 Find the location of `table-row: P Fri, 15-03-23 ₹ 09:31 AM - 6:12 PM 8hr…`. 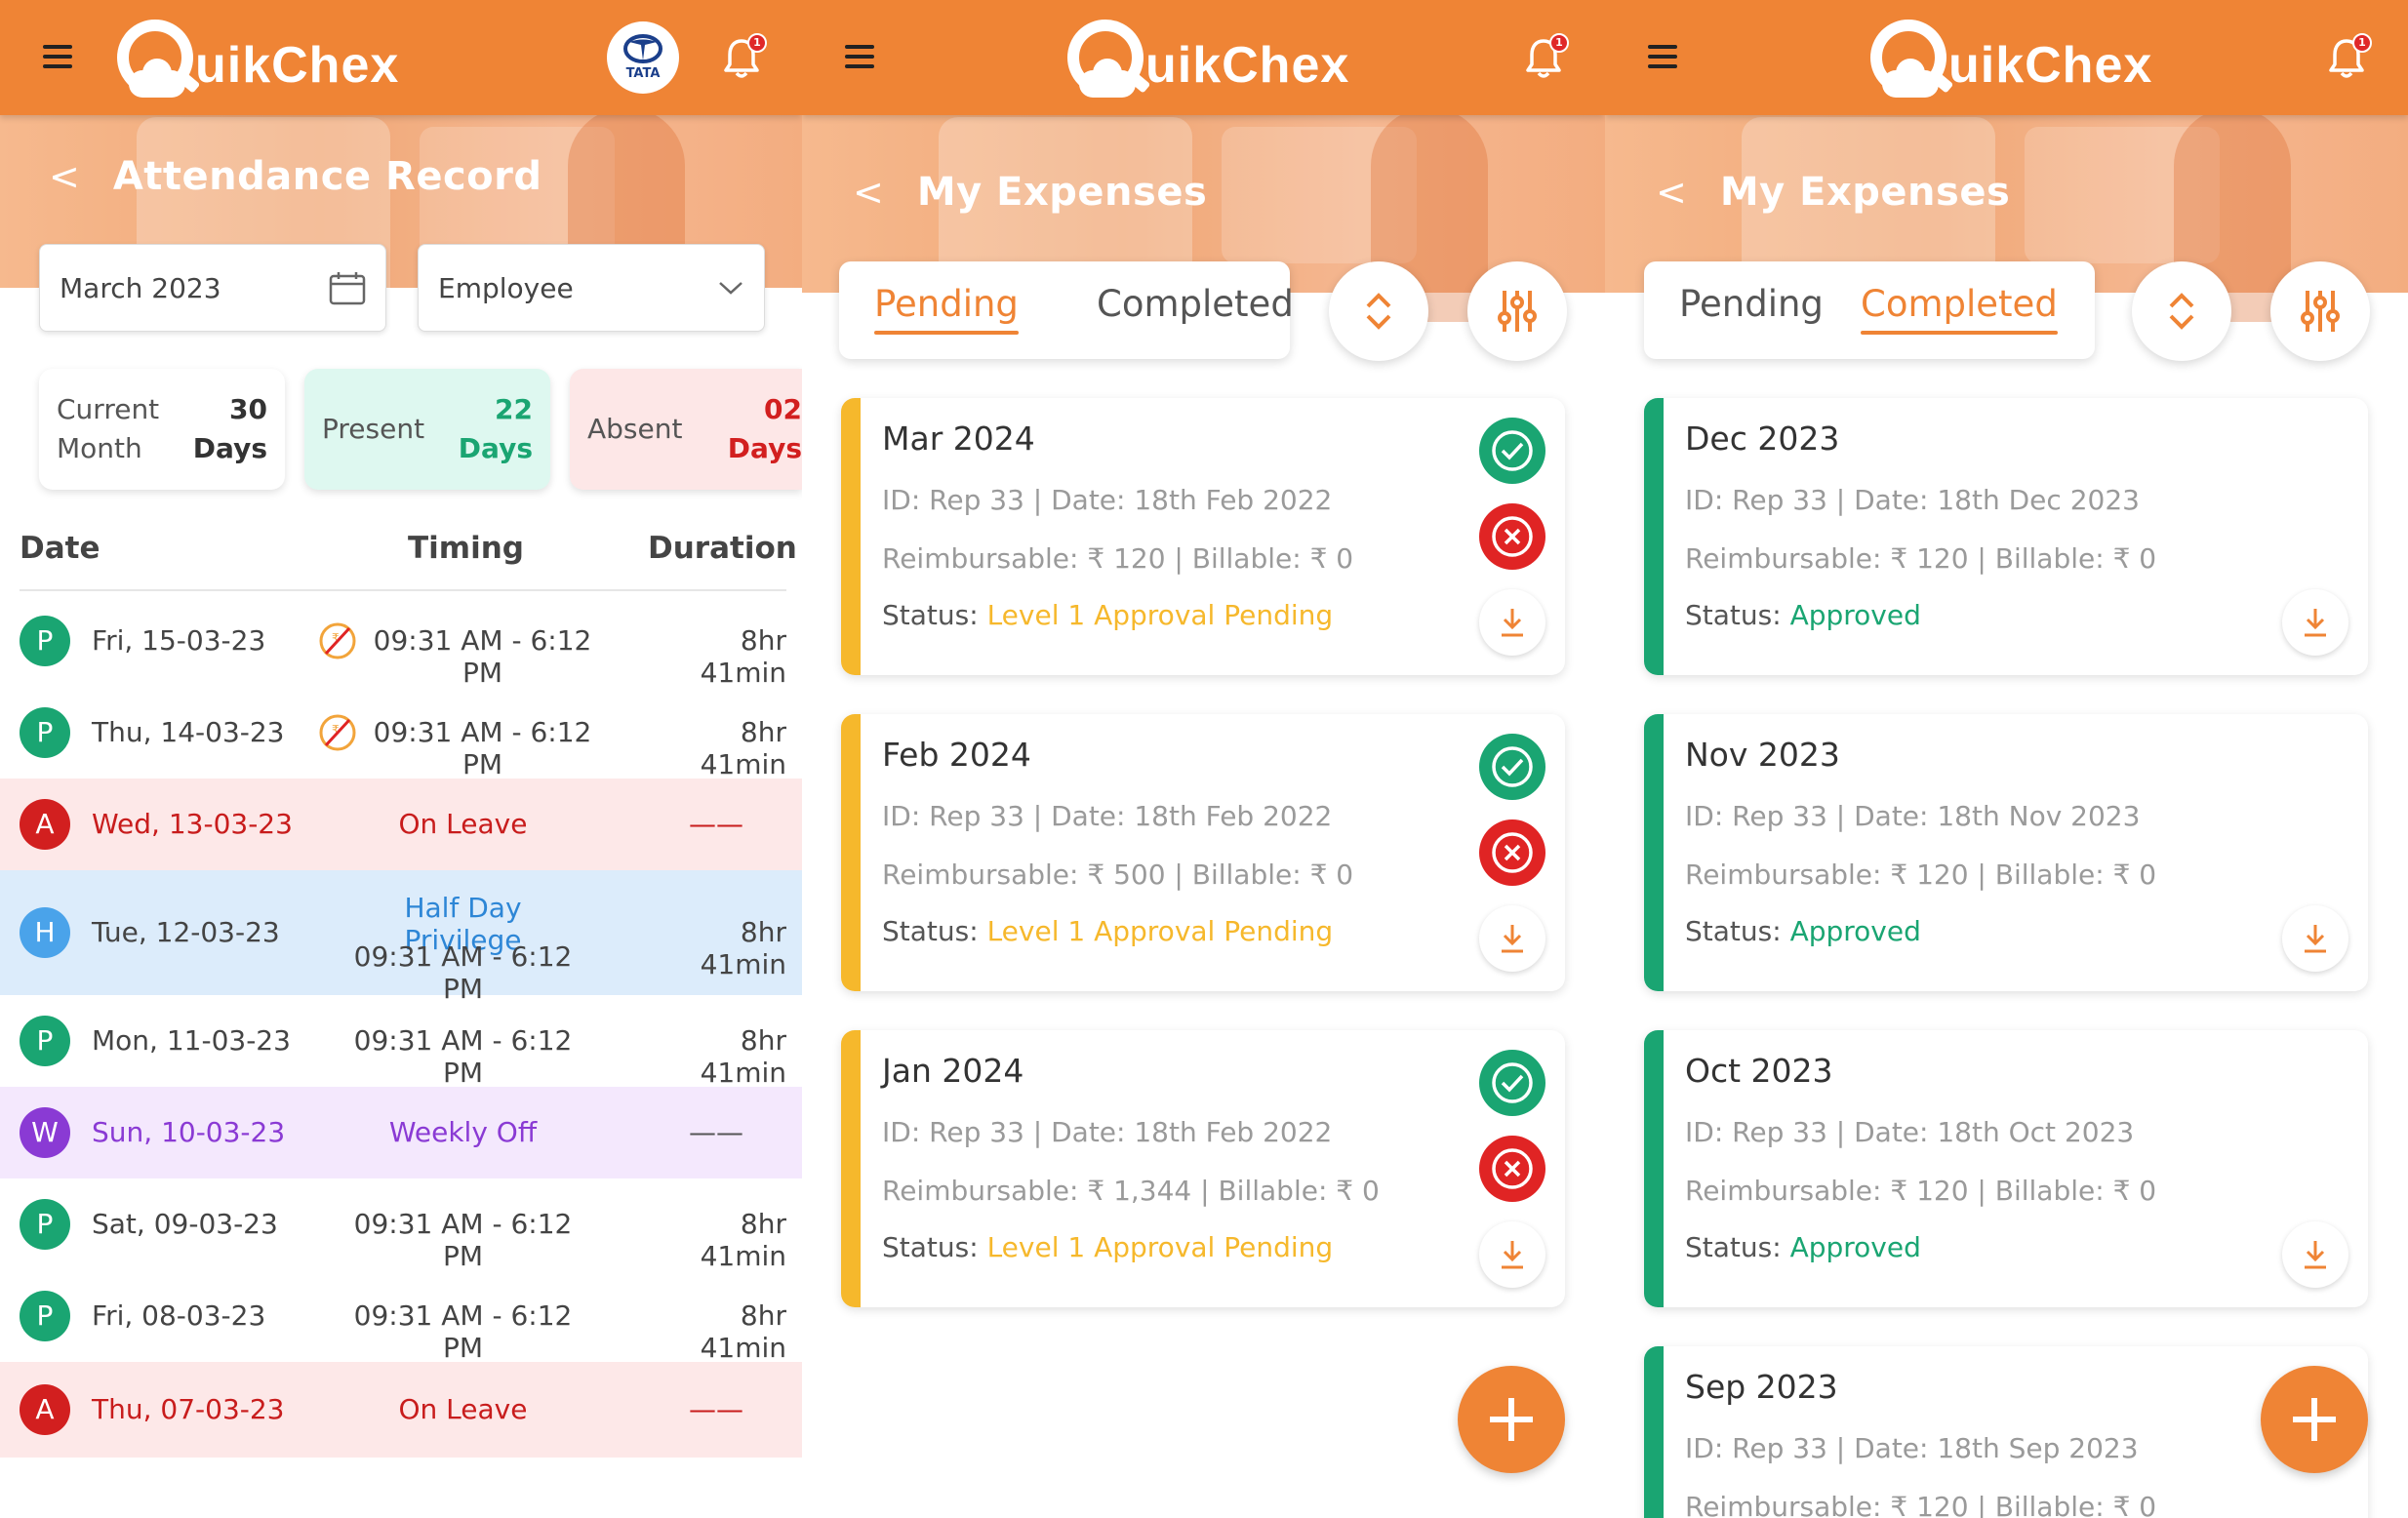

table-row: P Fri, 15-03-23 ₹ 09:31 AM - 6:12 PM 8hr… is located at coordinates (401, 642).